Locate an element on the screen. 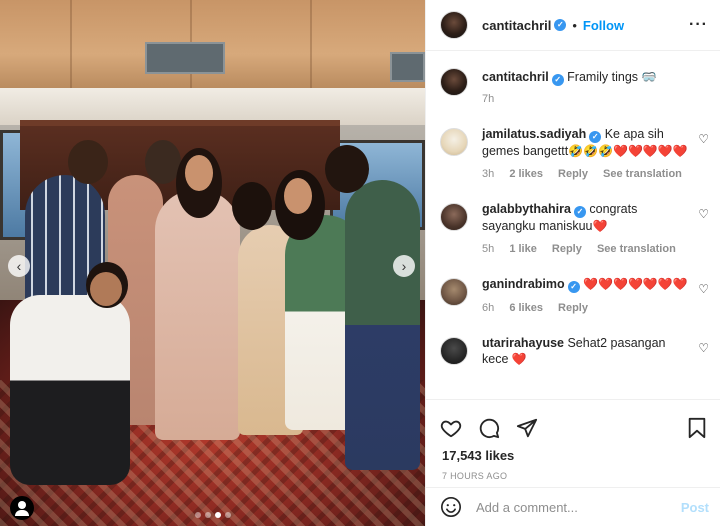  post-comment-button: Post is located at coordinates (695, 507).